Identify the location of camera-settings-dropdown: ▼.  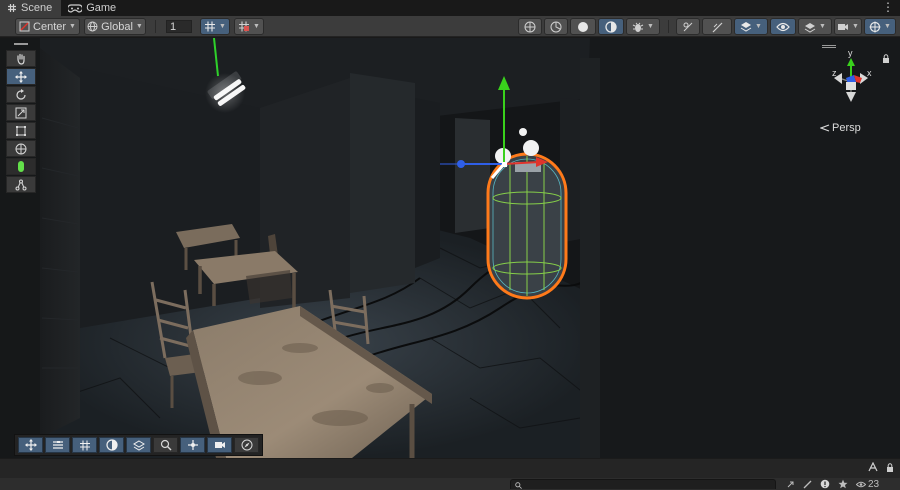
(848, 26).